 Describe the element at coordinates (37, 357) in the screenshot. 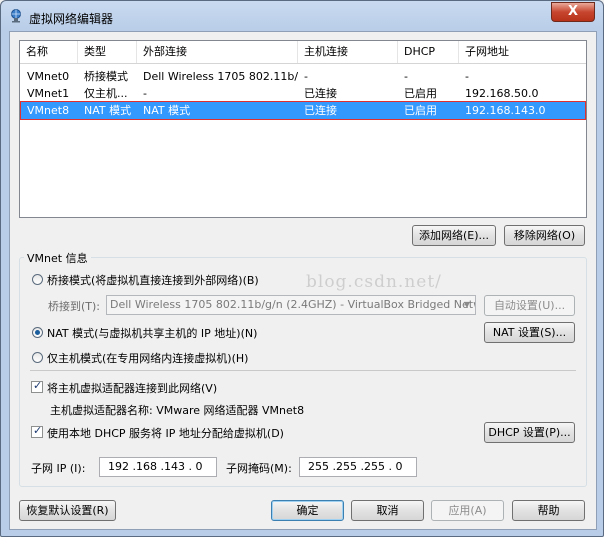

I see `host-only-radio` at that location.